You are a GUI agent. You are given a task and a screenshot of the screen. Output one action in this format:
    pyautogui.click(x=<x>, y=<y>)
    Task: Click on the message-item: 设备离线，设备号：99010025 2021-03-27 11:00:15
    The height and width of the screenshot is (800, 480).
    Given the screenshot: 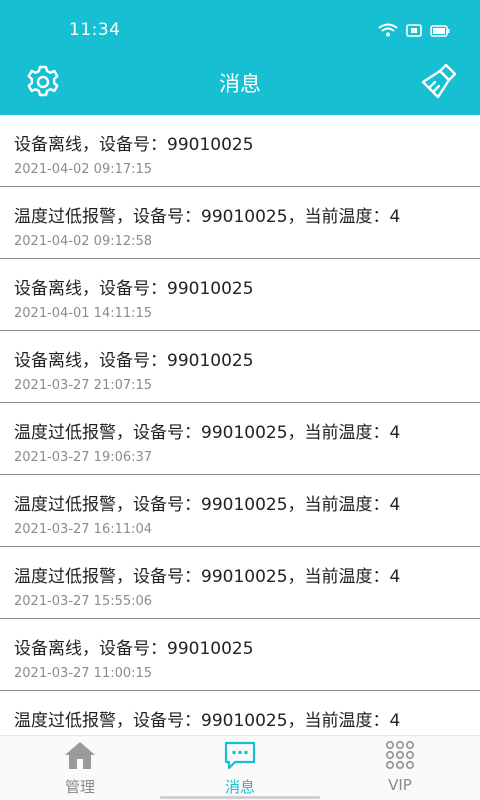 What is the action you would take?
    pyautogui.click(x=240, y=655)
    